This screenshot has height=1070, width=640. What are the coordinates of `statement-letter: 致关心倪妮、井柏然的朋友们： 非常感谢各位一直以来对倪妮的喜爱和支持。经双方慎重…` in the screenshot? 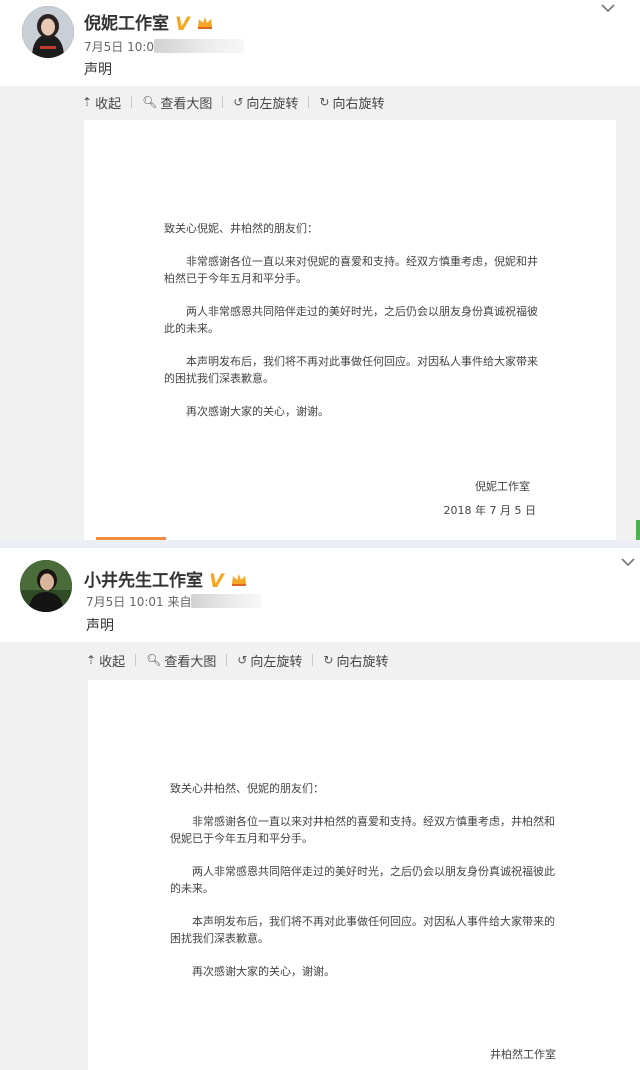 It's located at (354, 328).